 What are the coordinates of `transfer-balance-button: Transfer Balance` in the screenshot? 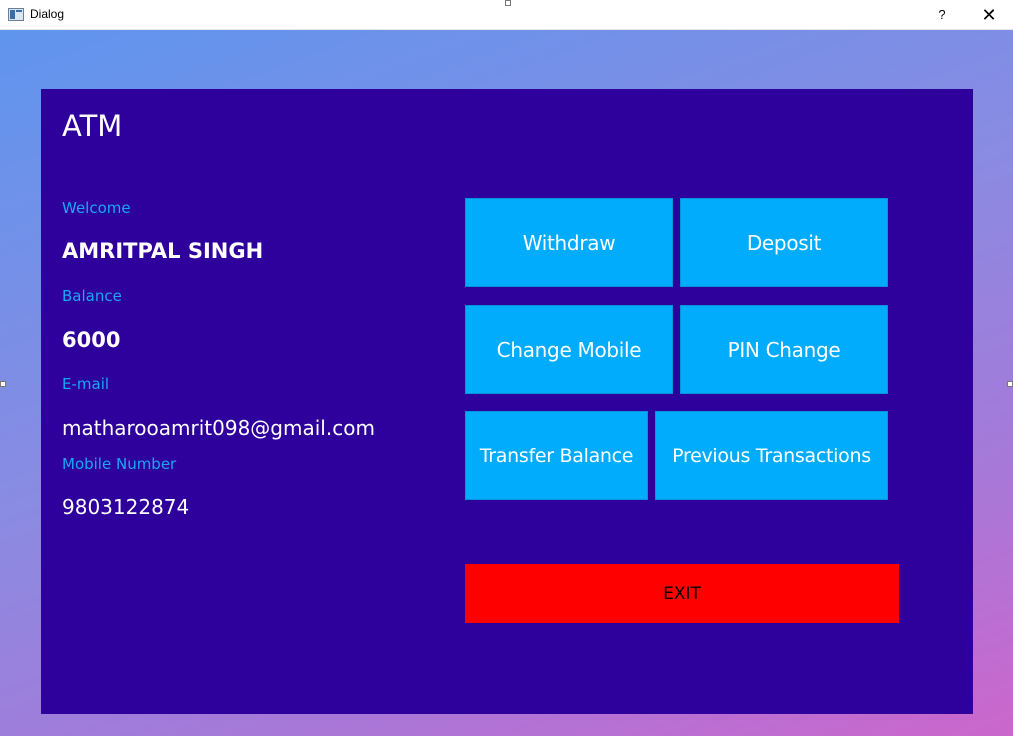 It's located at (556, 455).